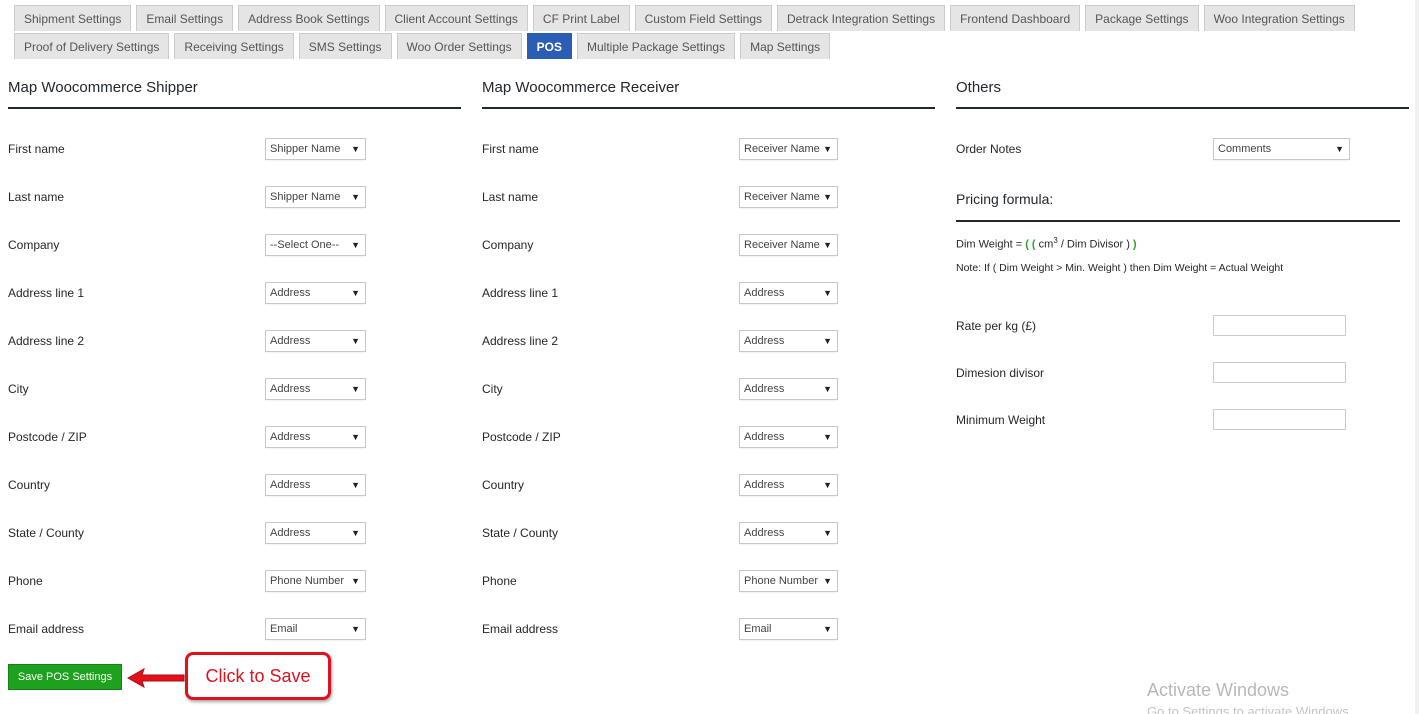 This screenshot has height=714, width=1419. Describe the element at coordinates (315, 389) in the screenshot. I see `shipper-select-city: Address ▼` at that location.